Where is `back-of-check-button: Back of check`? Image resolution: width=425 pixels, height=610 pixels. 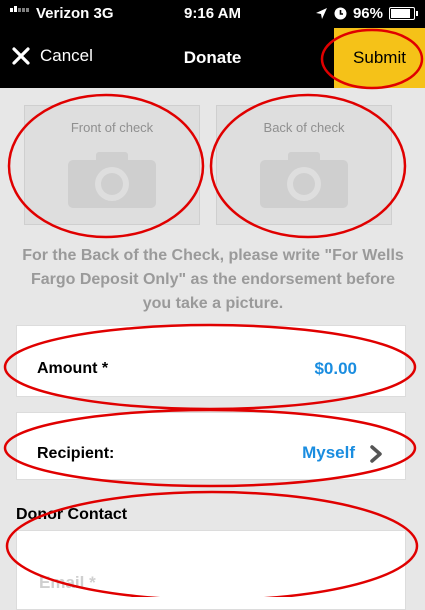
back-of-check-button: Back of check is located at coordinates (304, 165).